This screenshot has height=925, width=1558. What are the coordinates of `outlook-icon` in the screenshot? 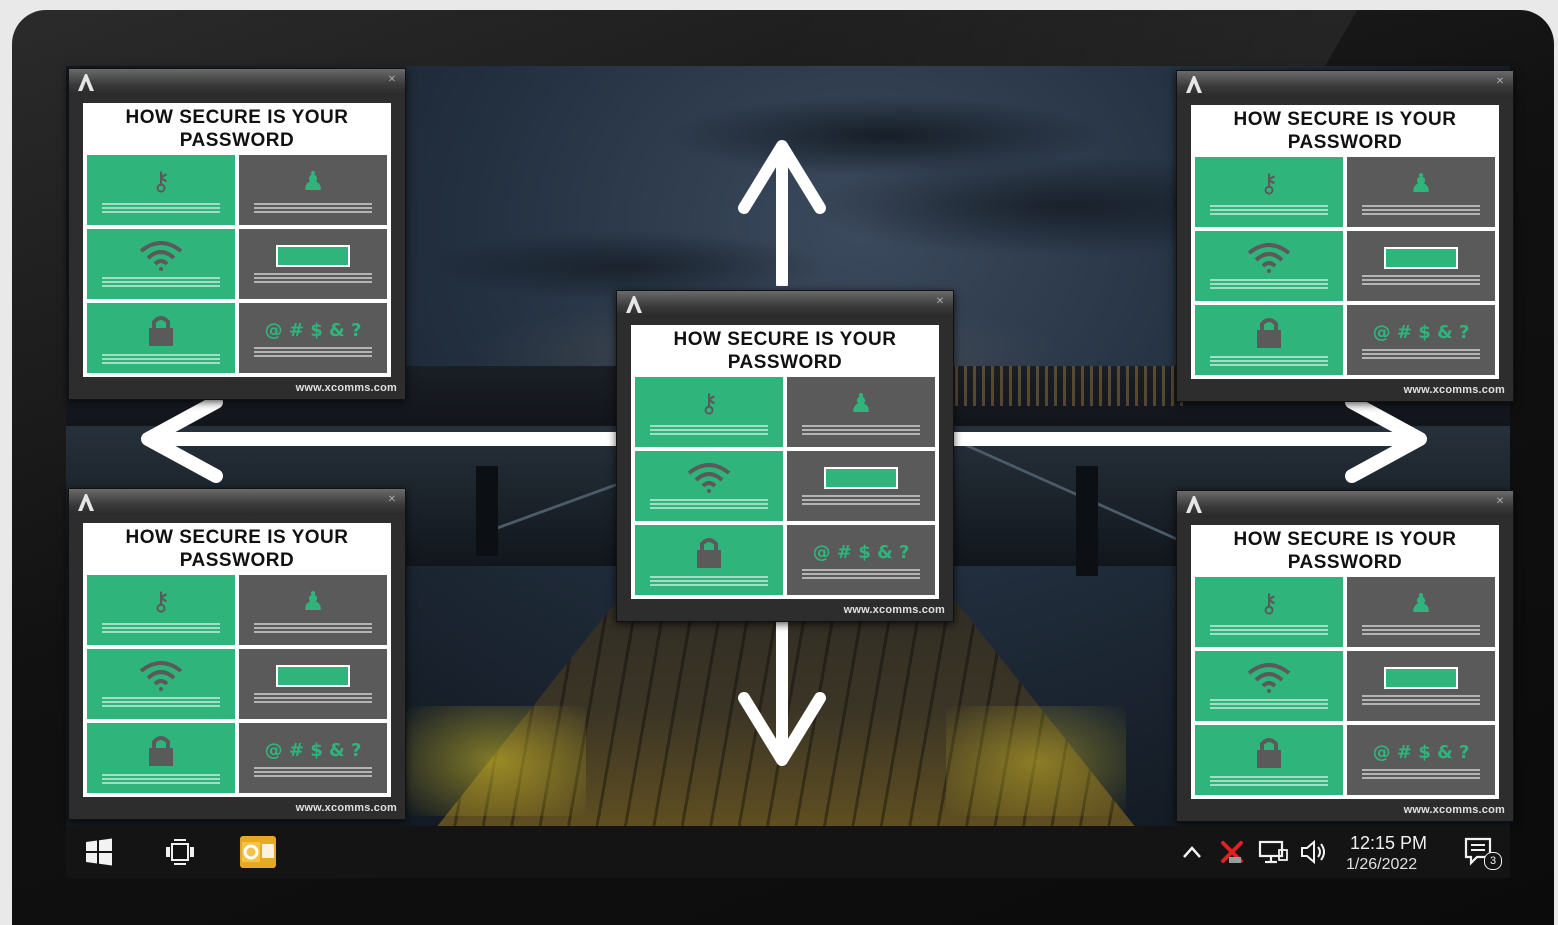 It's located at (258, 852).